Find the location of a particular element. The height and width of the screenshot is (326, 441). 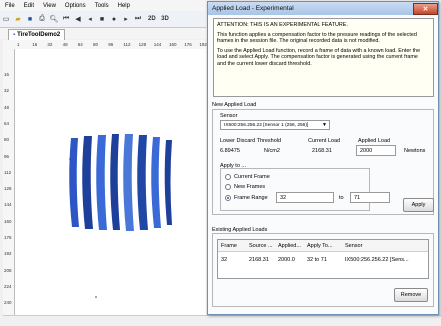

row-apply-to: 32 to 71 is located at coordinates (317, 260).